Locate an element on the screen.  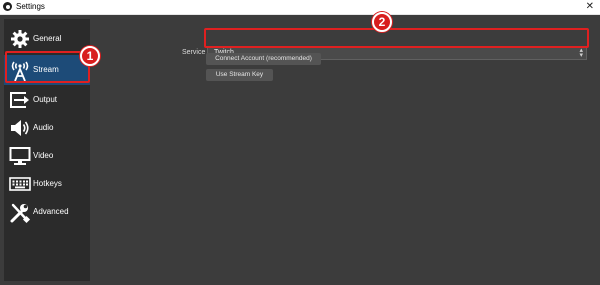
keyboard-icon is located at coordinates (20, 184).